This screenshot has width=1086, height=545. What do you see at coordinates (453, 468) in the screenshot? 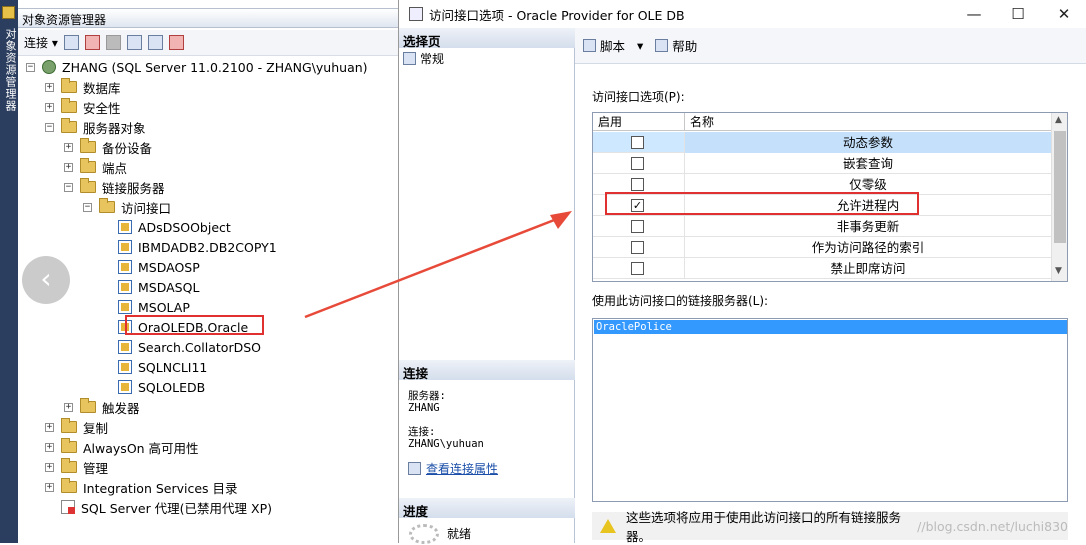
I see `view-connection-properties-link: 查看连接属性` at bounding box center [453, 468].